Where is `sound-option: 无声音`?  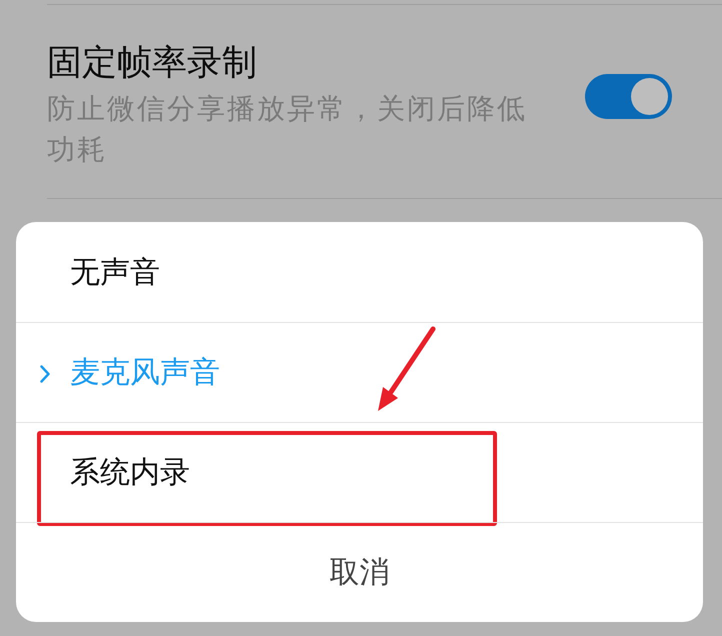 sound-option: 无声音 is located at coordinates (359, 272).